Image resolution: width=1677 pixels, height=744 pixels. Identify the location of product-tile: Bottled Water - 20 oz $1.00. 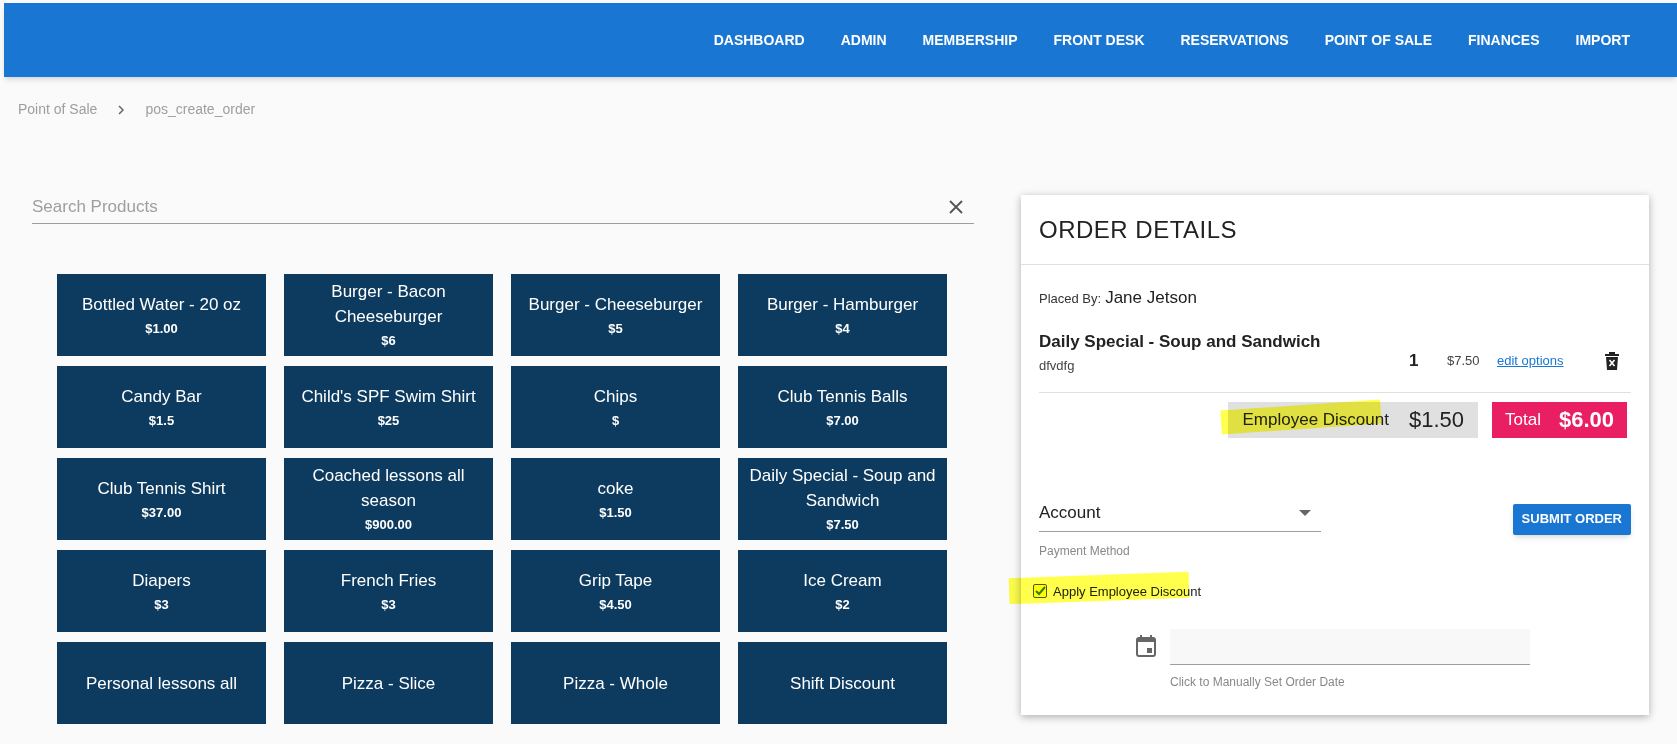
(161, 315).